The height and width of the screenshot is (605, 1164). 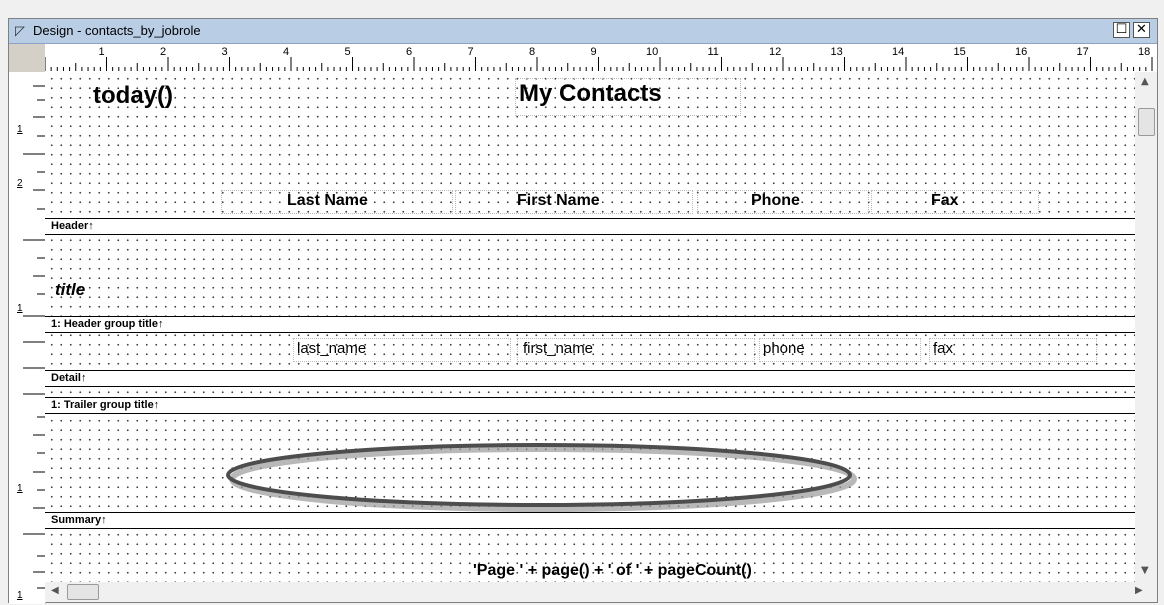 I want to click on detail-band-bar: Detail↑, so click(x=590, y=378).